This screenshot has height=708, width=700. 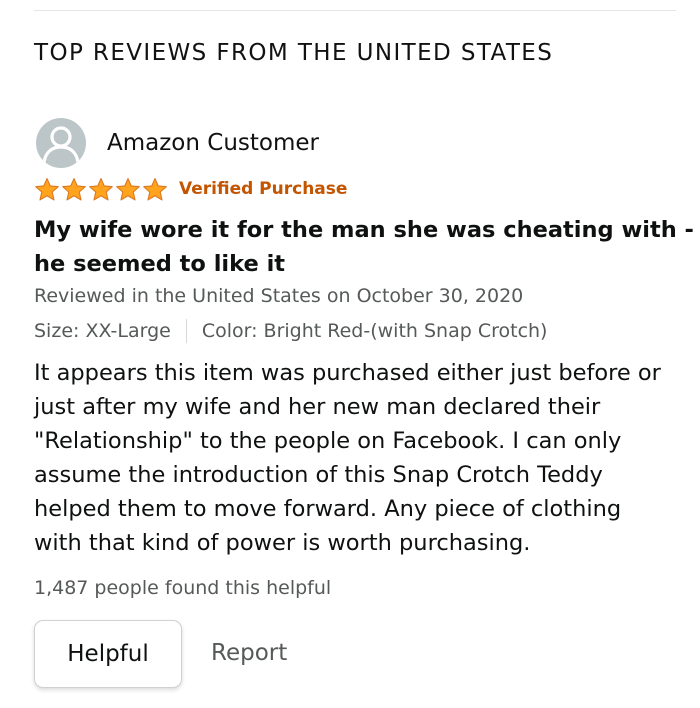 What do you see at coordinates (102, 331) in the screenshot?
I see `size-variant: Size: XX-Large` at bounding box center [102, 331].